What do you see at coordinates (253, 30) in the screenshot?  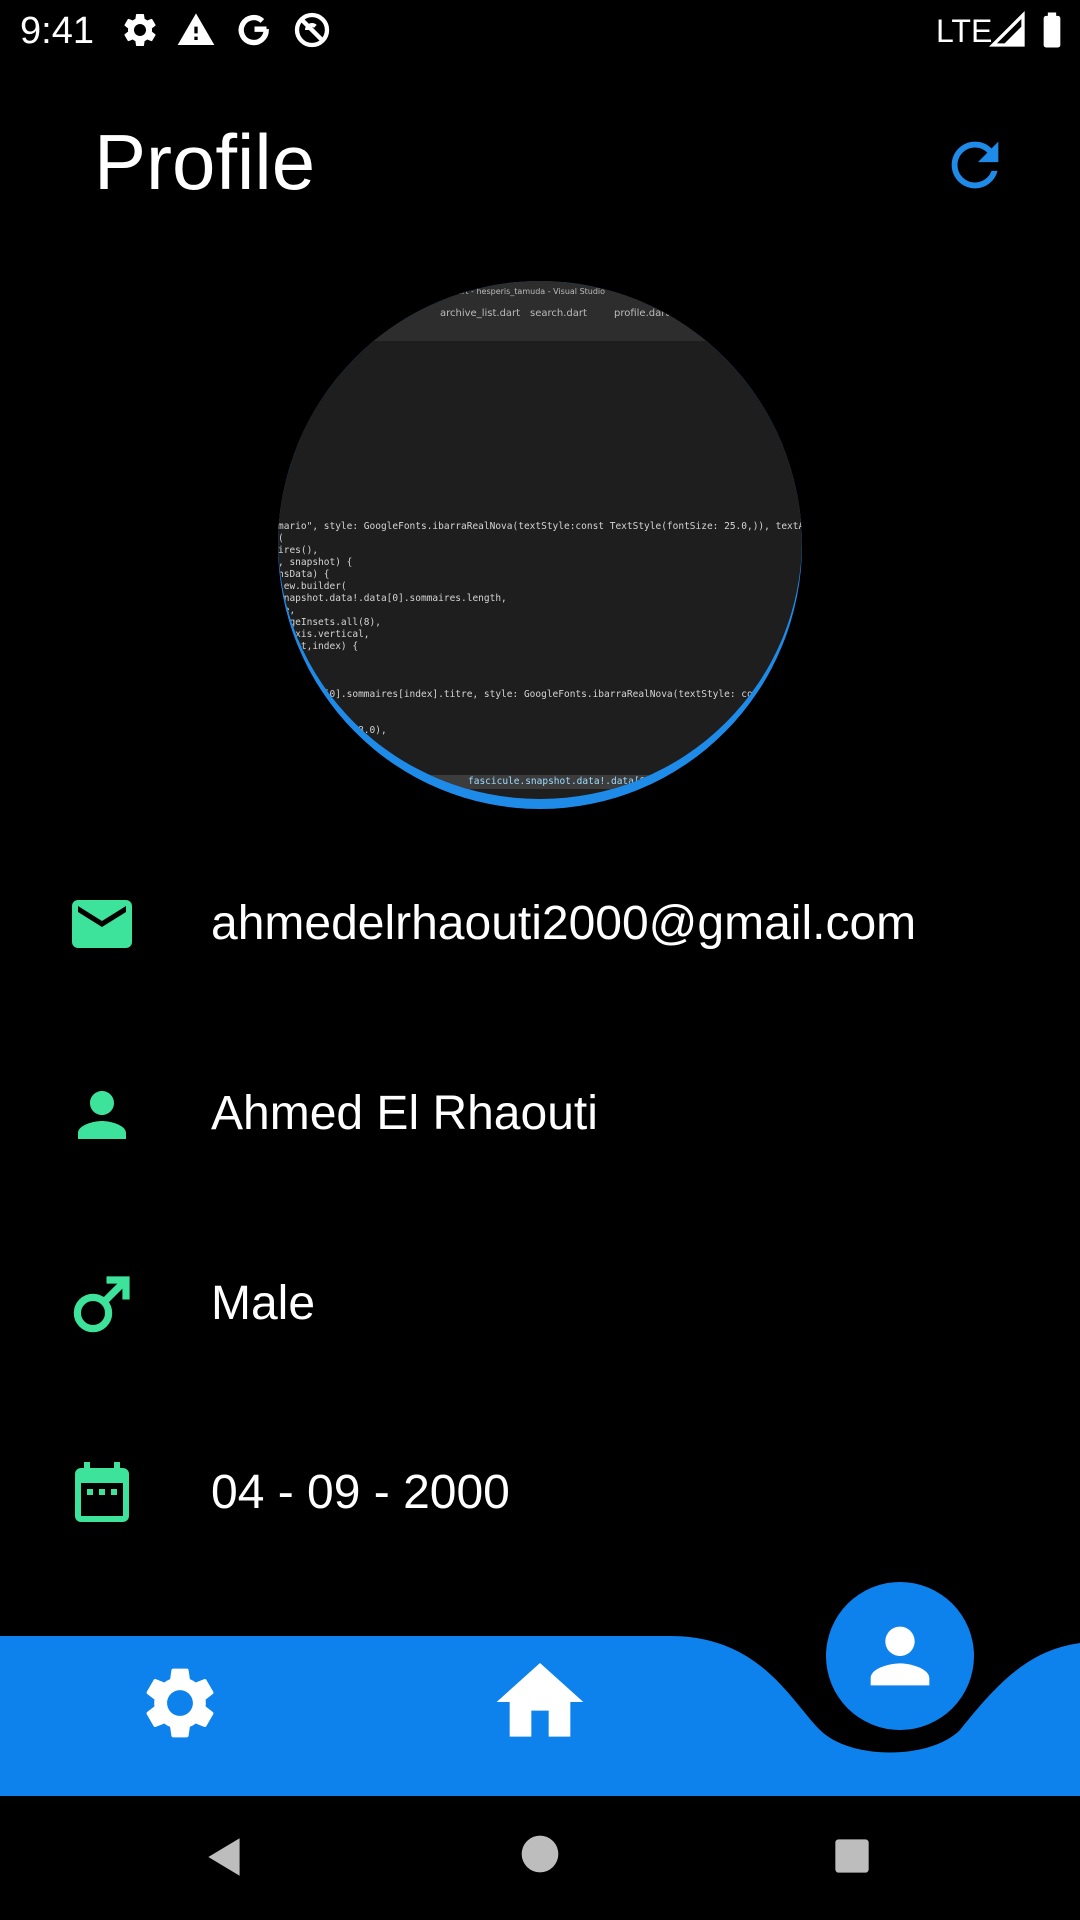 I see `google-icon` at bounding box center [253, 30].